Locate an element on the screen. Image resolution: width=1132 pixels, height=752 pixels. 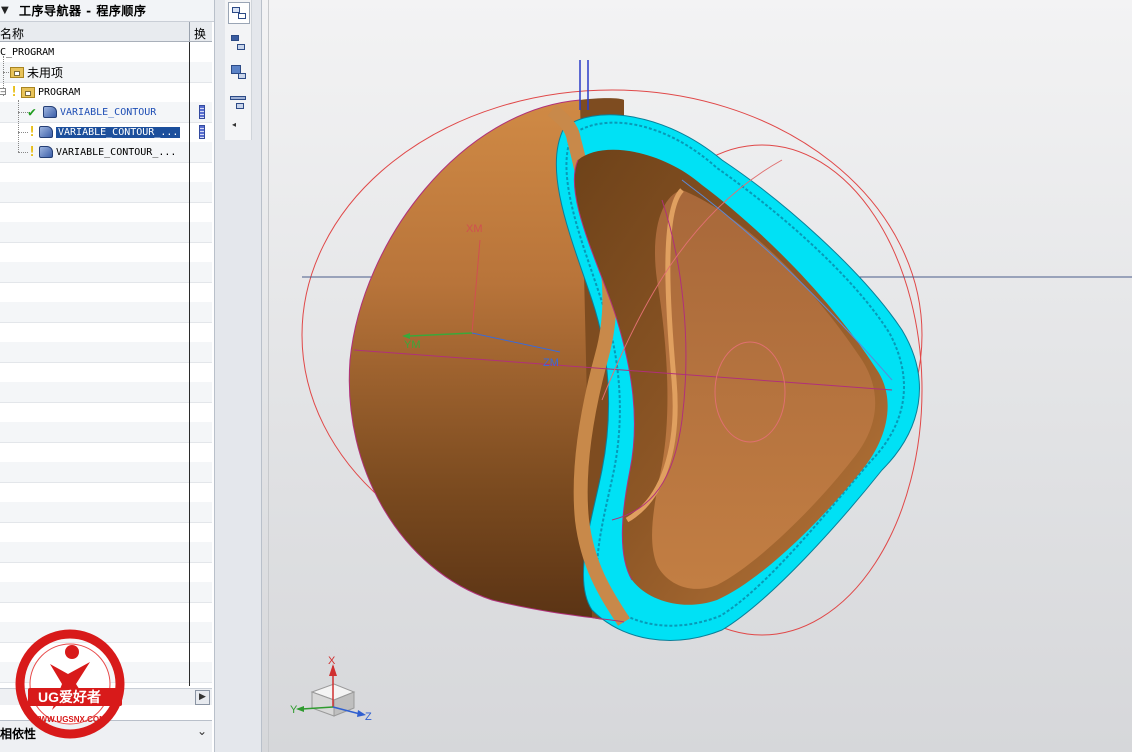
list-item: ✔ VARIABLE_CONTOUR is located at coordinates (92, 112).